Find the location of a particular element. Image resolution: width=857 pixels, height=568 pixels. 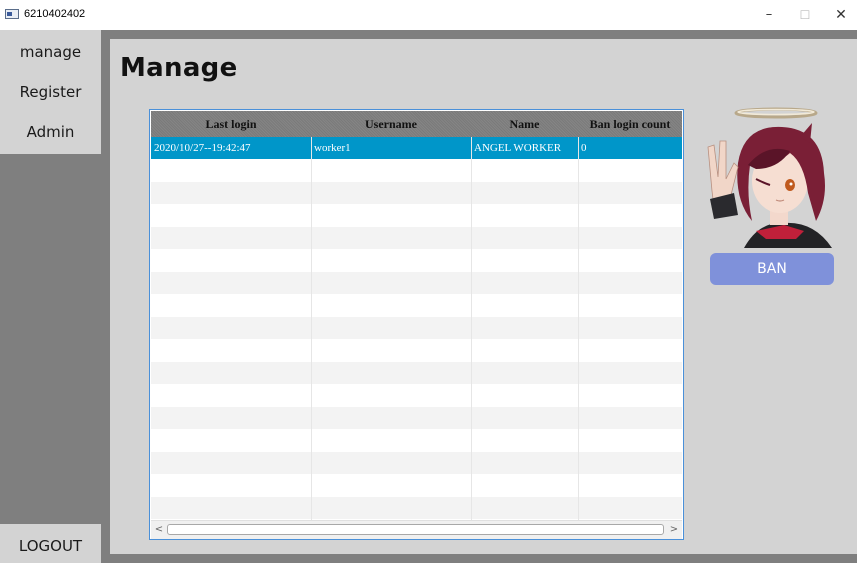

close-icon: ✕ is located at coordinates (841, 15).